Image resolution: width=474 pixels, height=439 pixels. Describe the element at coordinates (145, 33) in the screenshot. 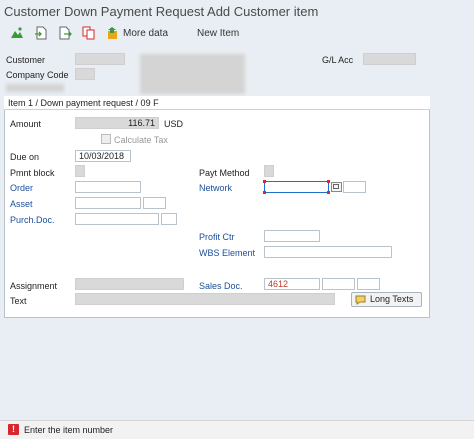

I see `more-data-button: More data` at that location.